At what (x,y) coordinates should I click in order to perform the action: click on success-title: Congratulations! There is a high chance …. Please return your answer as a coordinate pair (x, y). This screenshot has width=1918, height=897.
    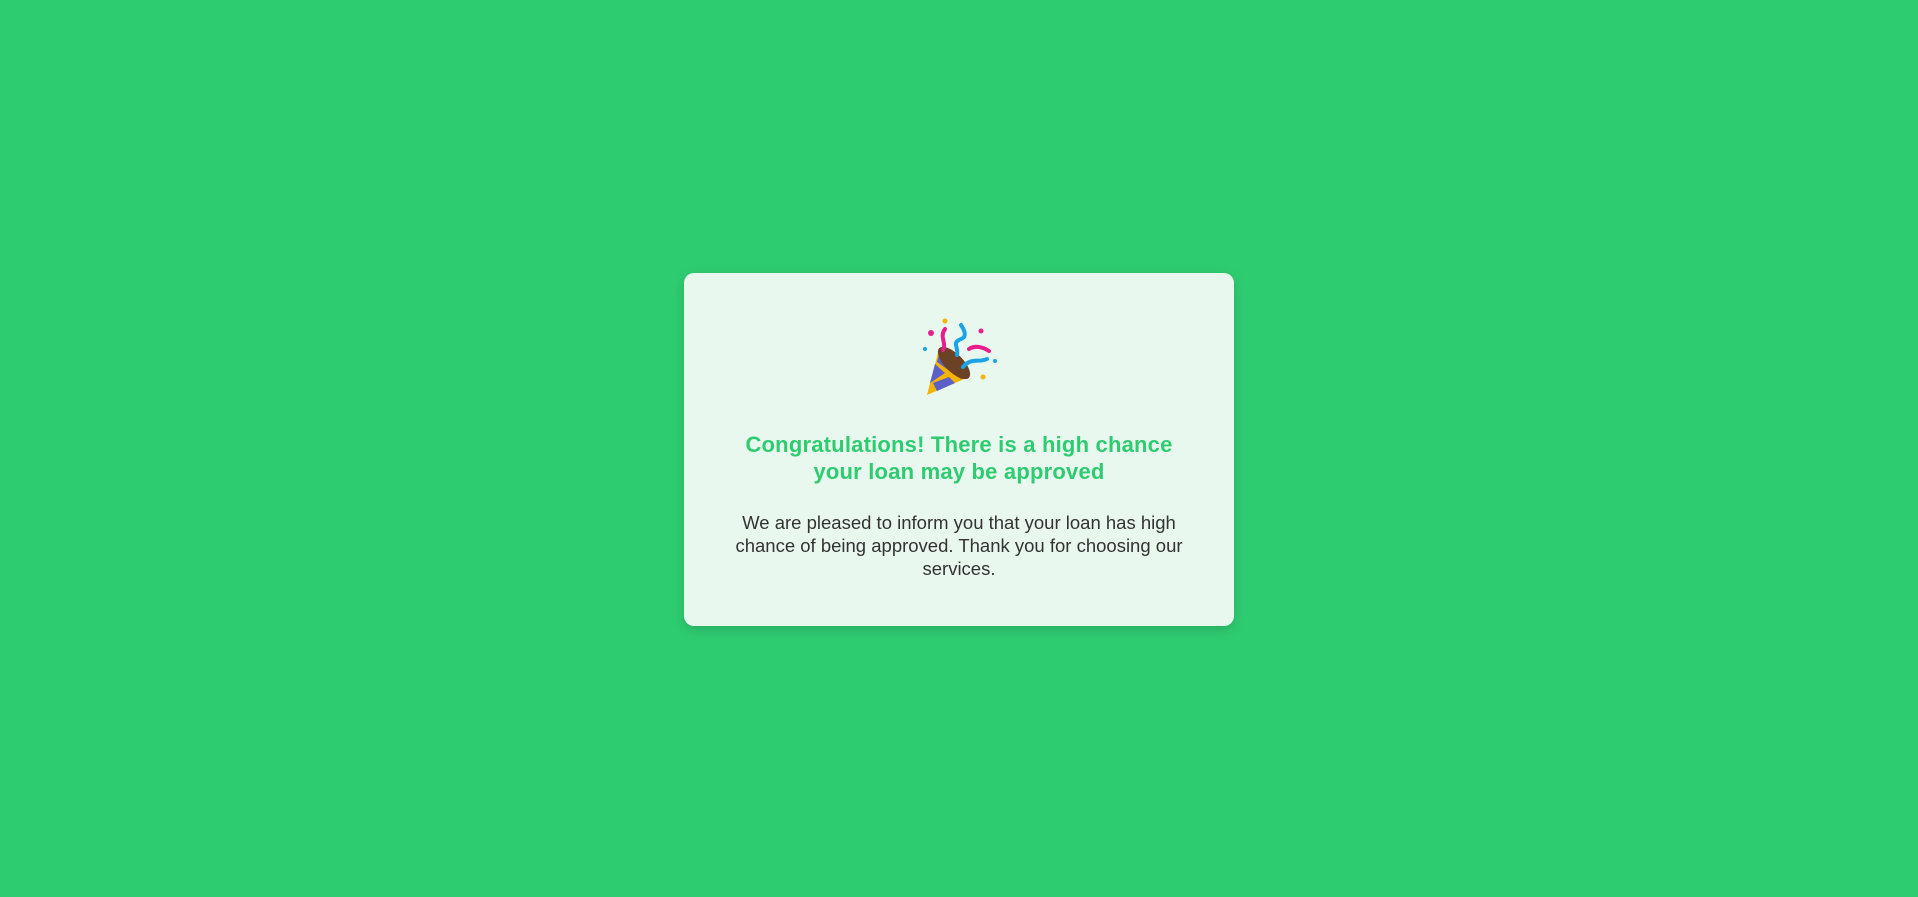
    Looking at the image, I should click on (959, 458).